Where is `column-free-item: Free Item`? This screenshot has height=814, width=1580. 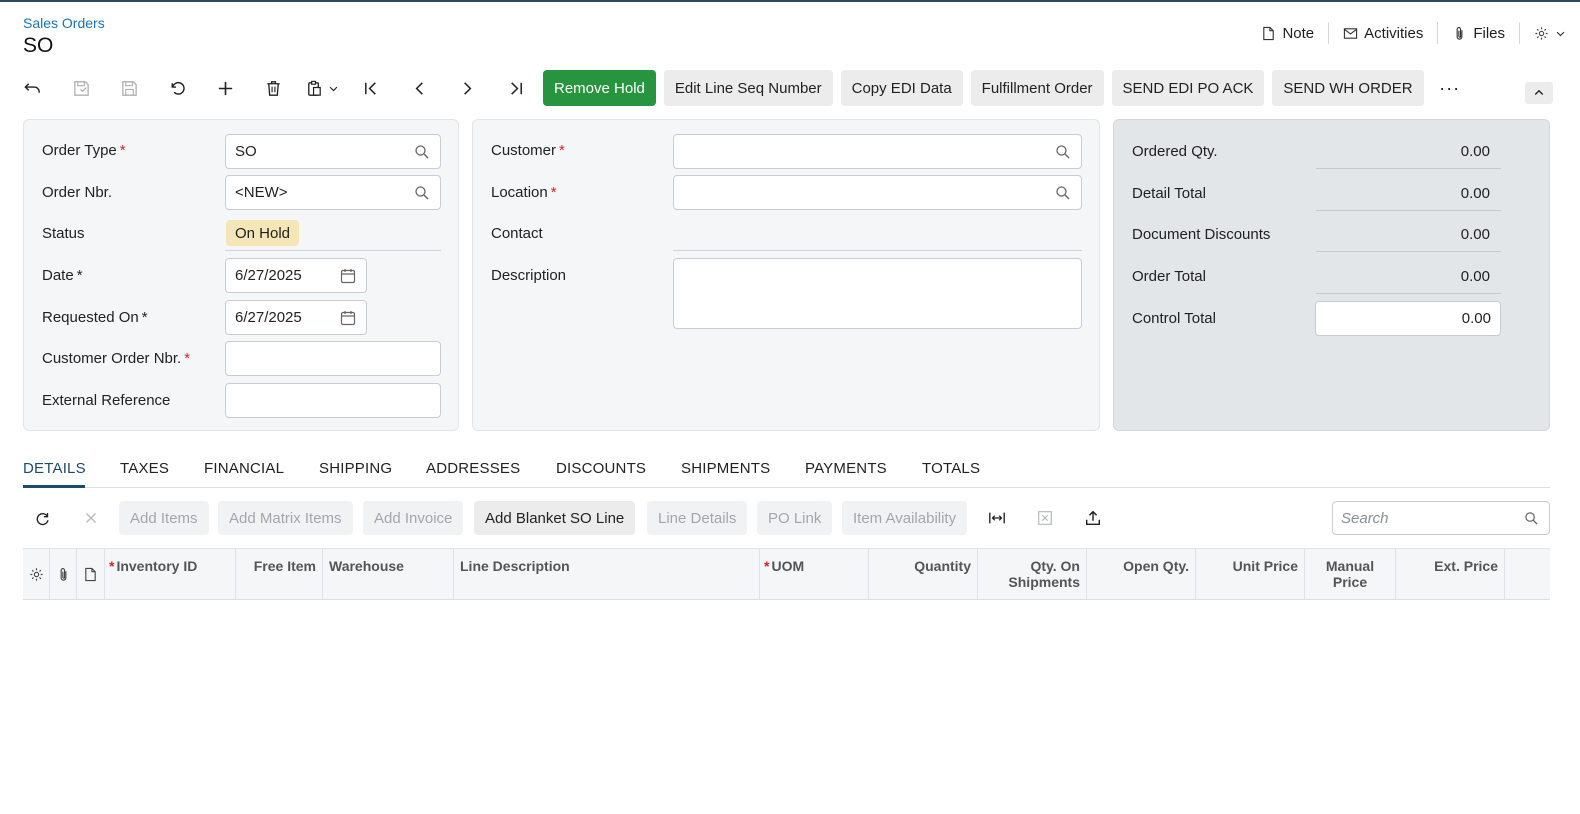 column-free-item: Free Item is located at coordinates (279, 574).